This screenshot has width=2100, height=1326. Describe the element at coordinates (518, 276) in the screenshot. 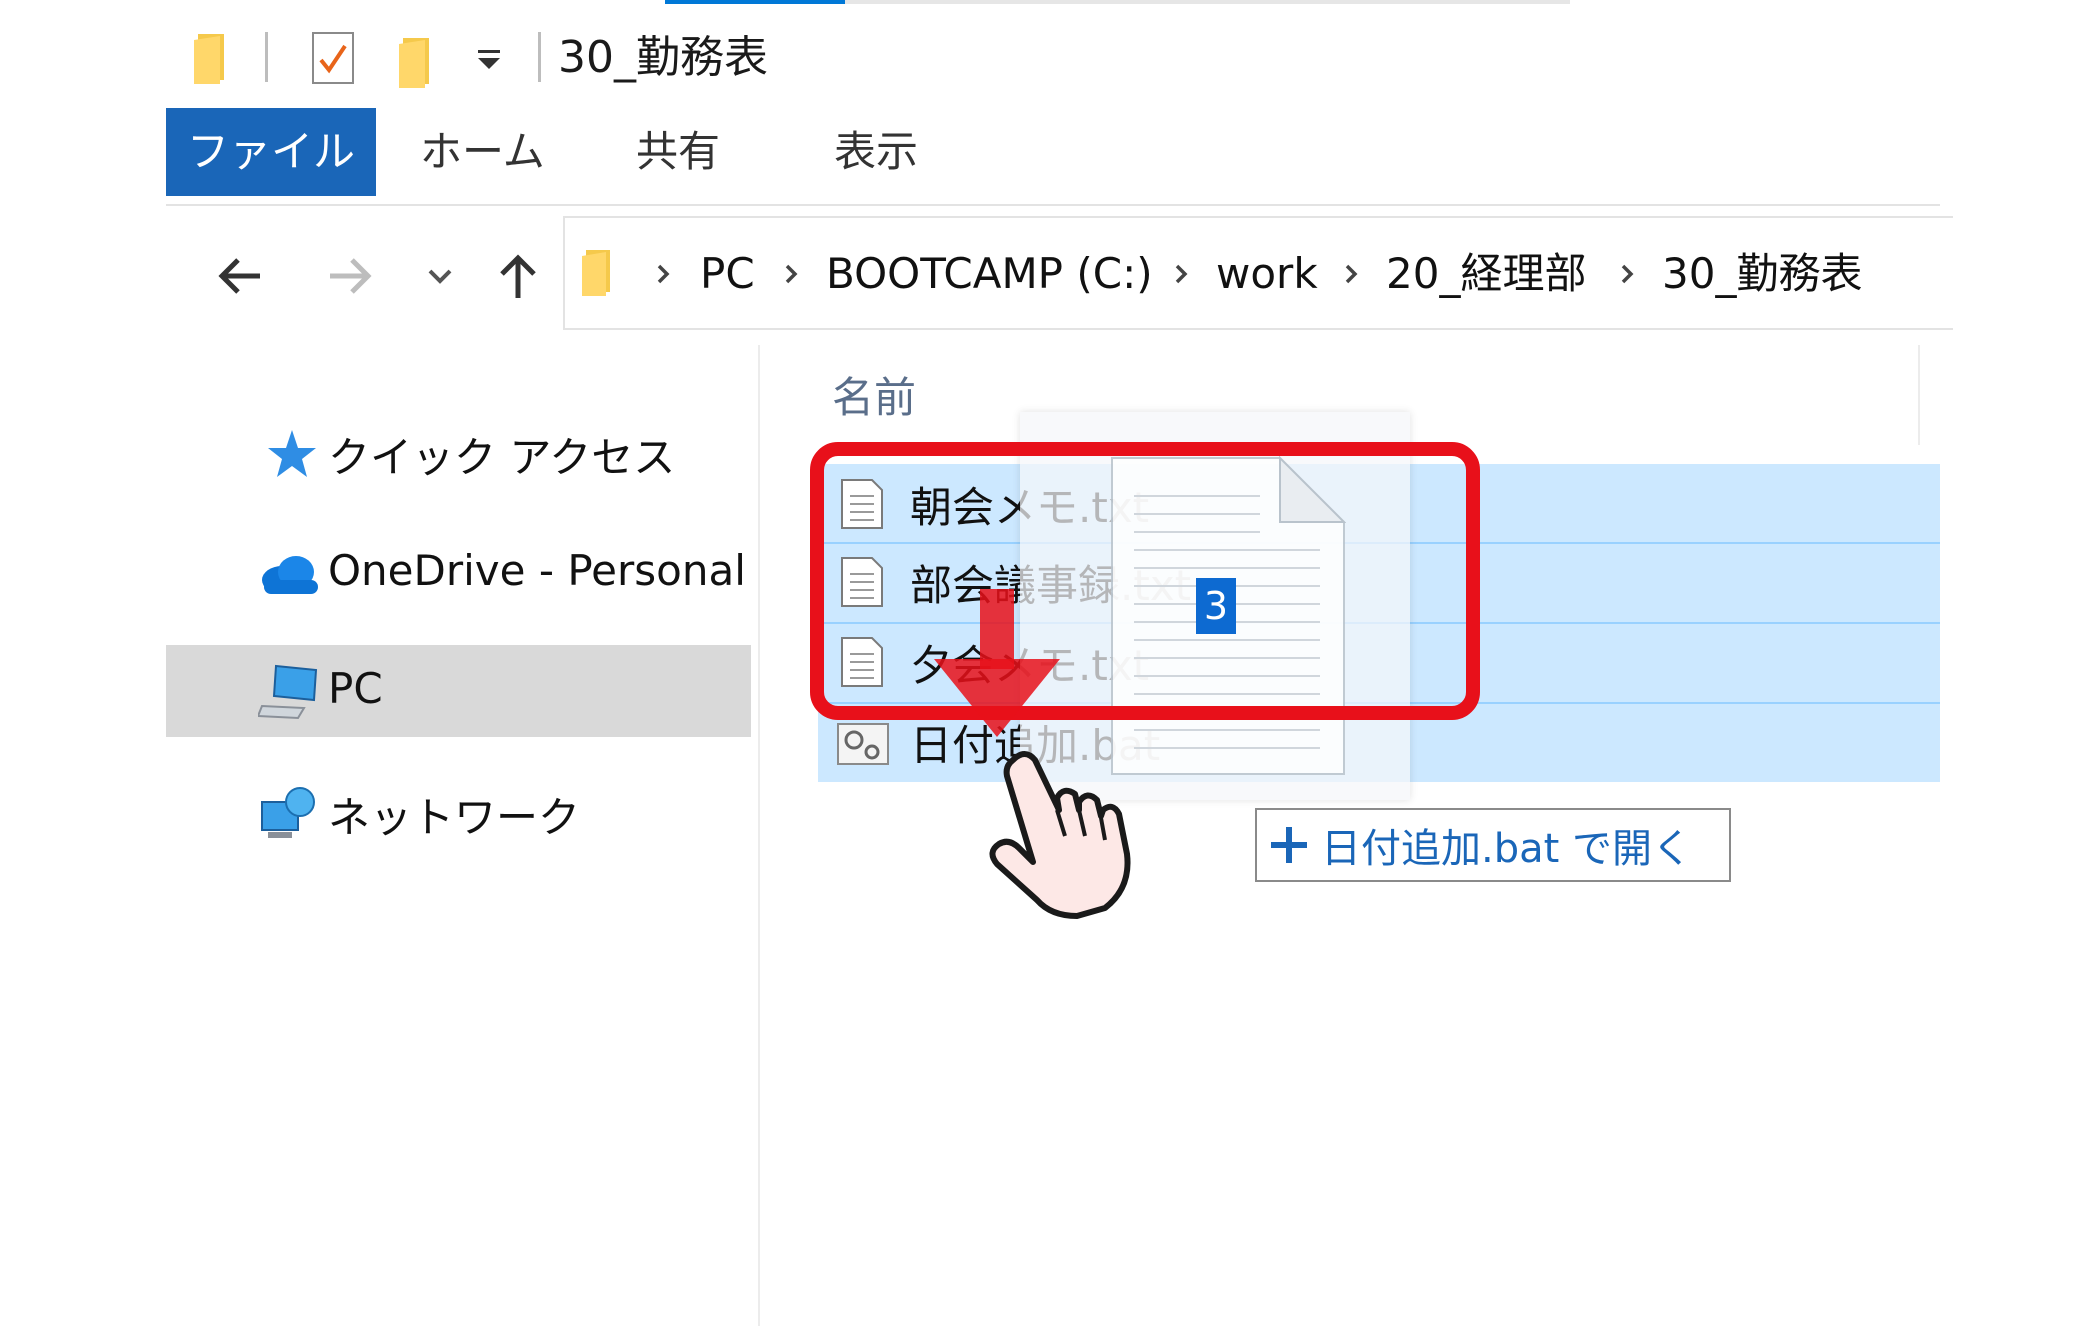

I see `up-icon` at that location.